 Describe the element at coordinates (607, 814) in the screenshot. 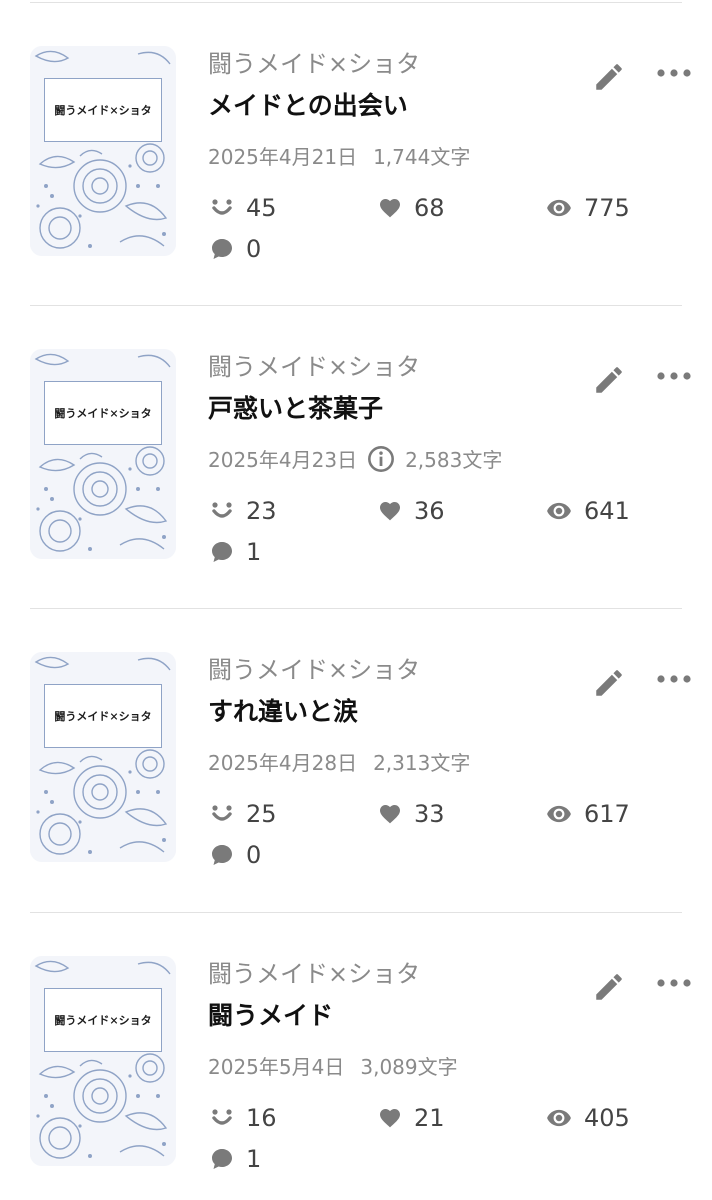

I see `view-value: 617` at that location.